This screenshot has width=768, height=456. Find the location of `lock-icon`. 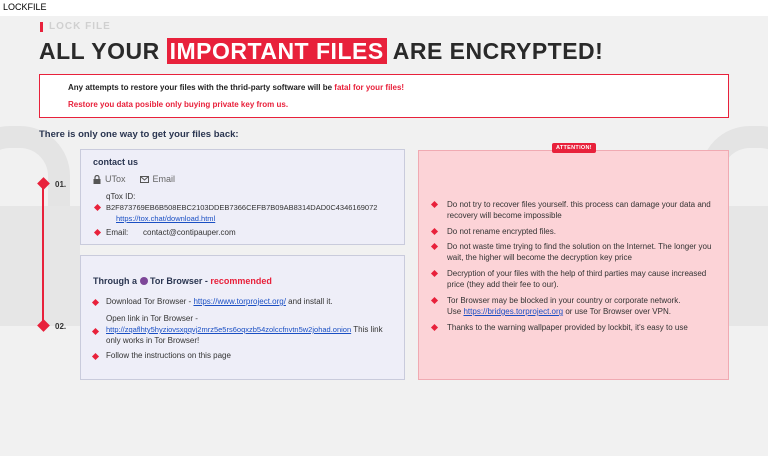

lock-icon is located at coordinates (97, 179).